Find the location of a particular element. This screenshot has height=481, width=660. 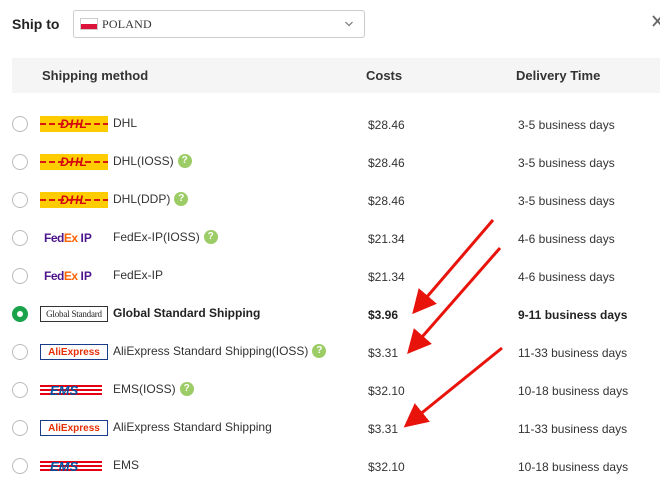

shipping-cost: $3.96 is located at coordinates (383, 315).